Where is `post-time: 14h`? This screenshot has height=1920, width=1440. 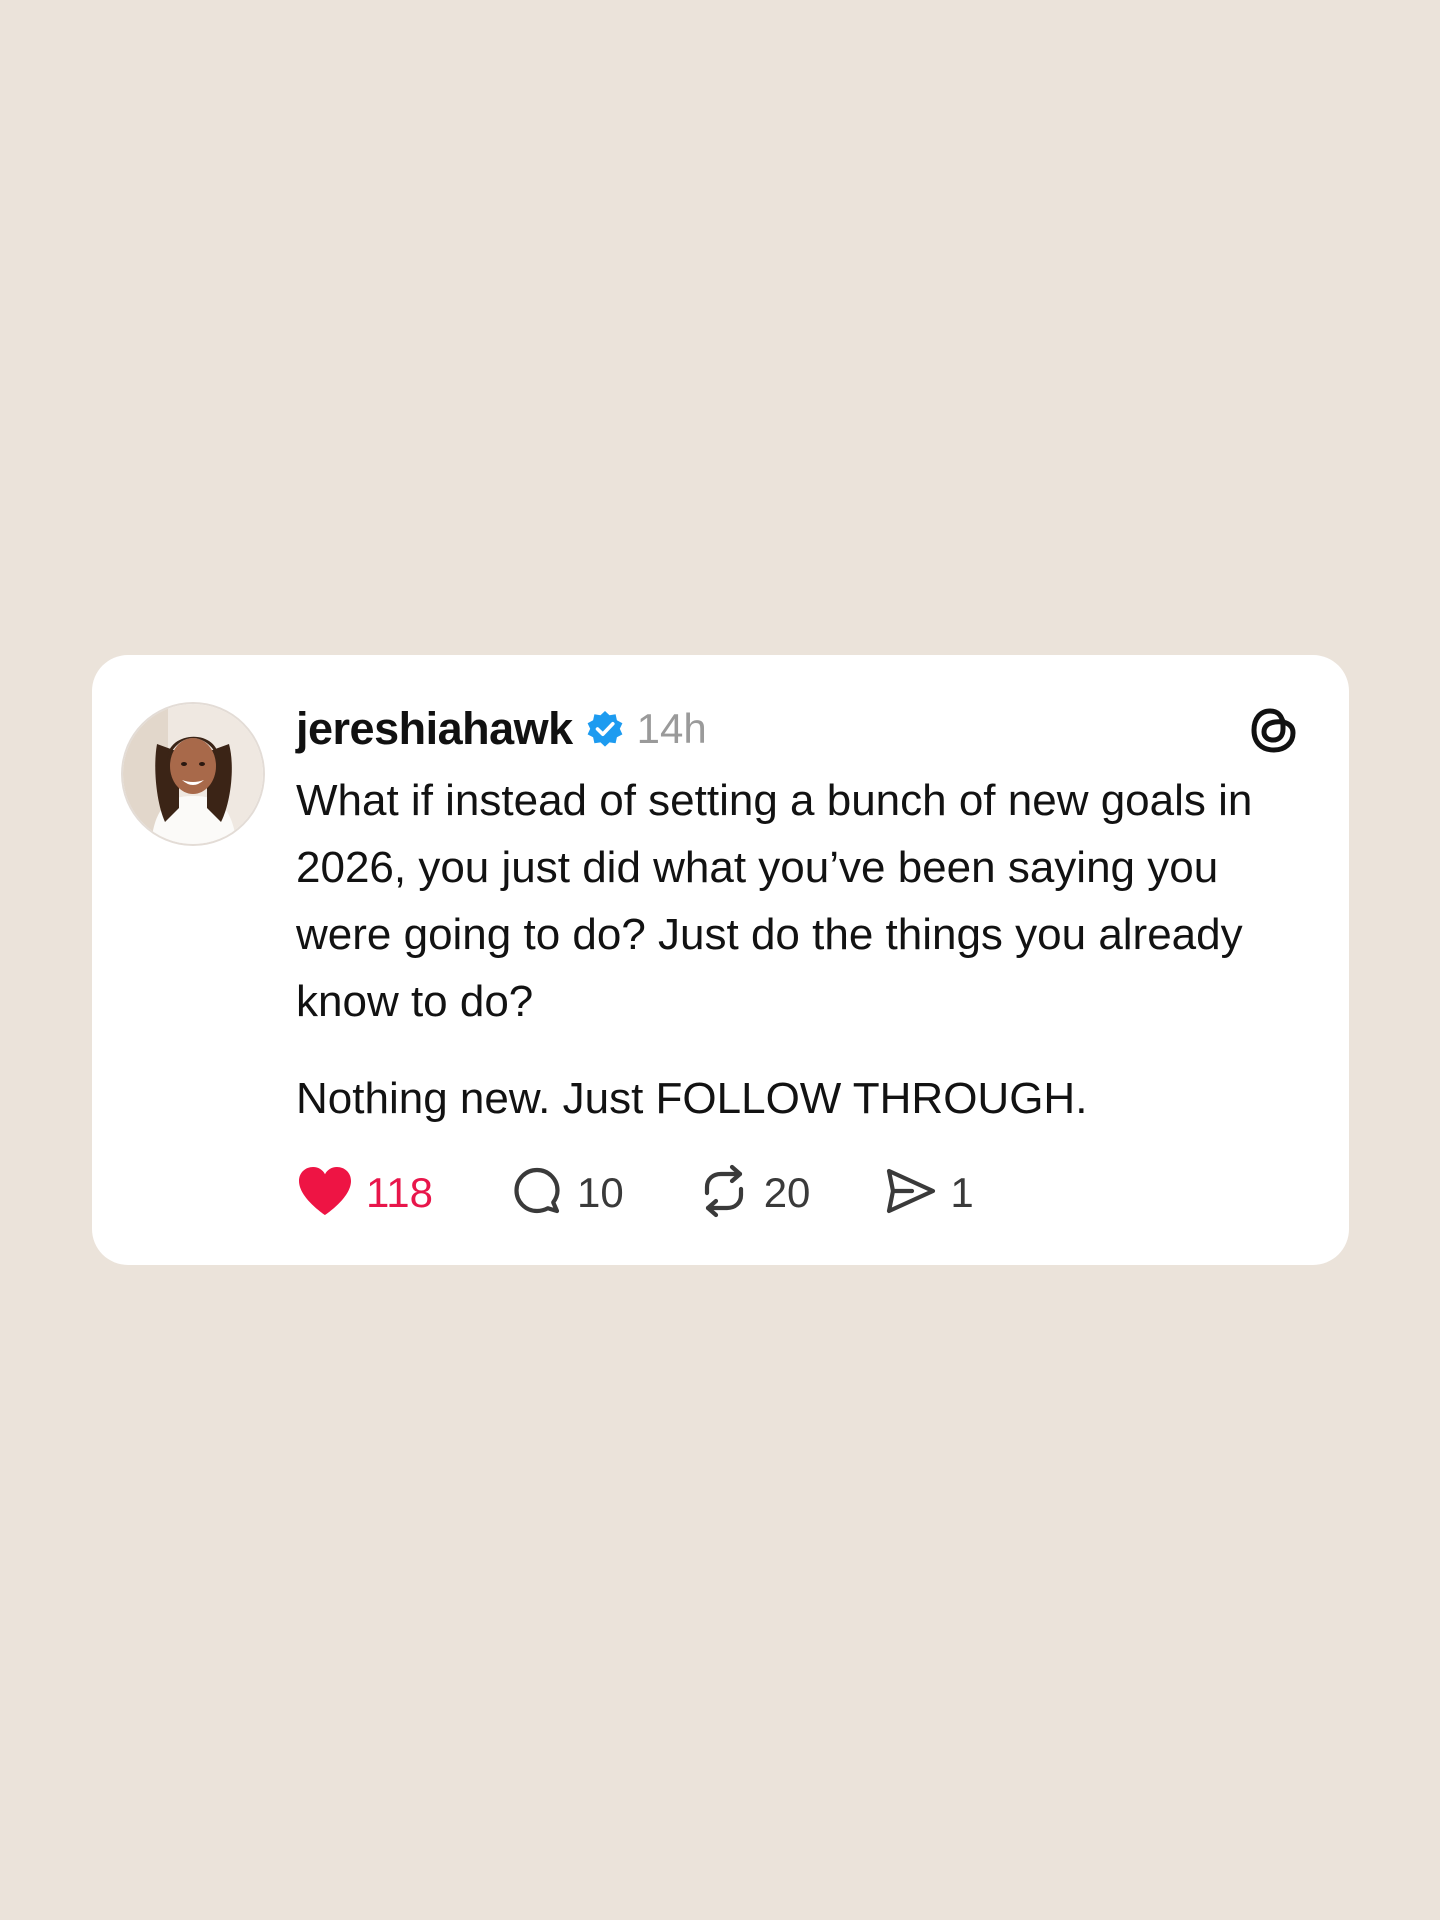
post-time: 14h is located at coordinates (671, 728).